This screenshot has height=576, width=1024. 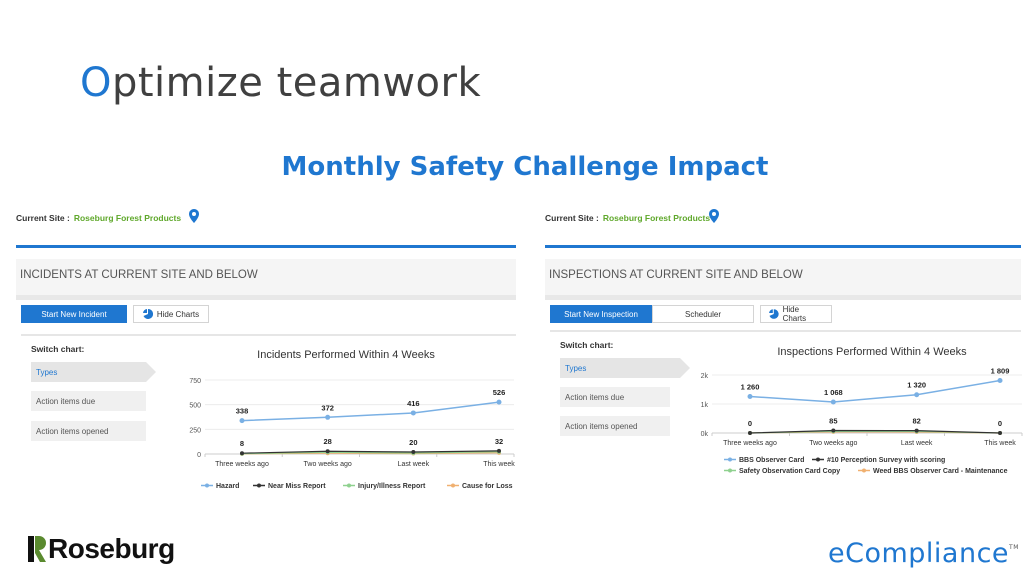 I want to click on ecompliance-logo: eComplianceTM, so click(x=923, y=553).